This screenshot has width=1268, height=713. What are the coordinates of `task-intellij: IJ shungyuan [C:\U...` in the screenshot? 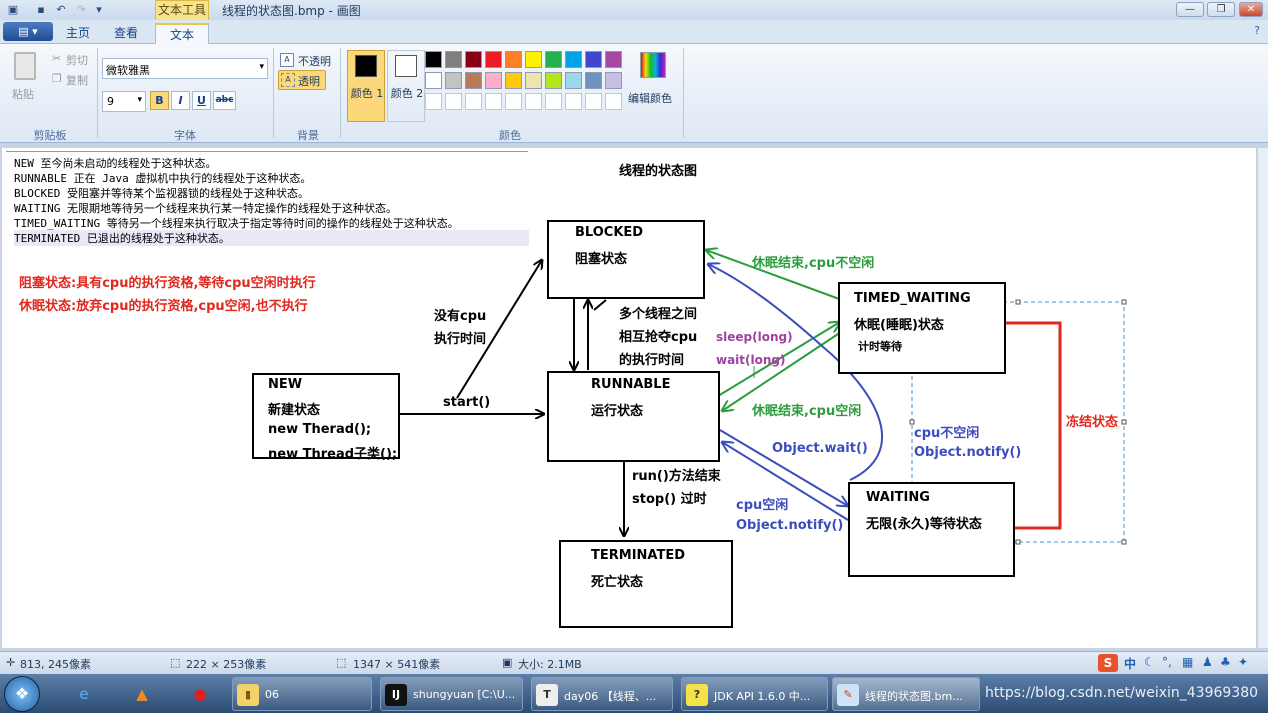 It's located at (451, 694).